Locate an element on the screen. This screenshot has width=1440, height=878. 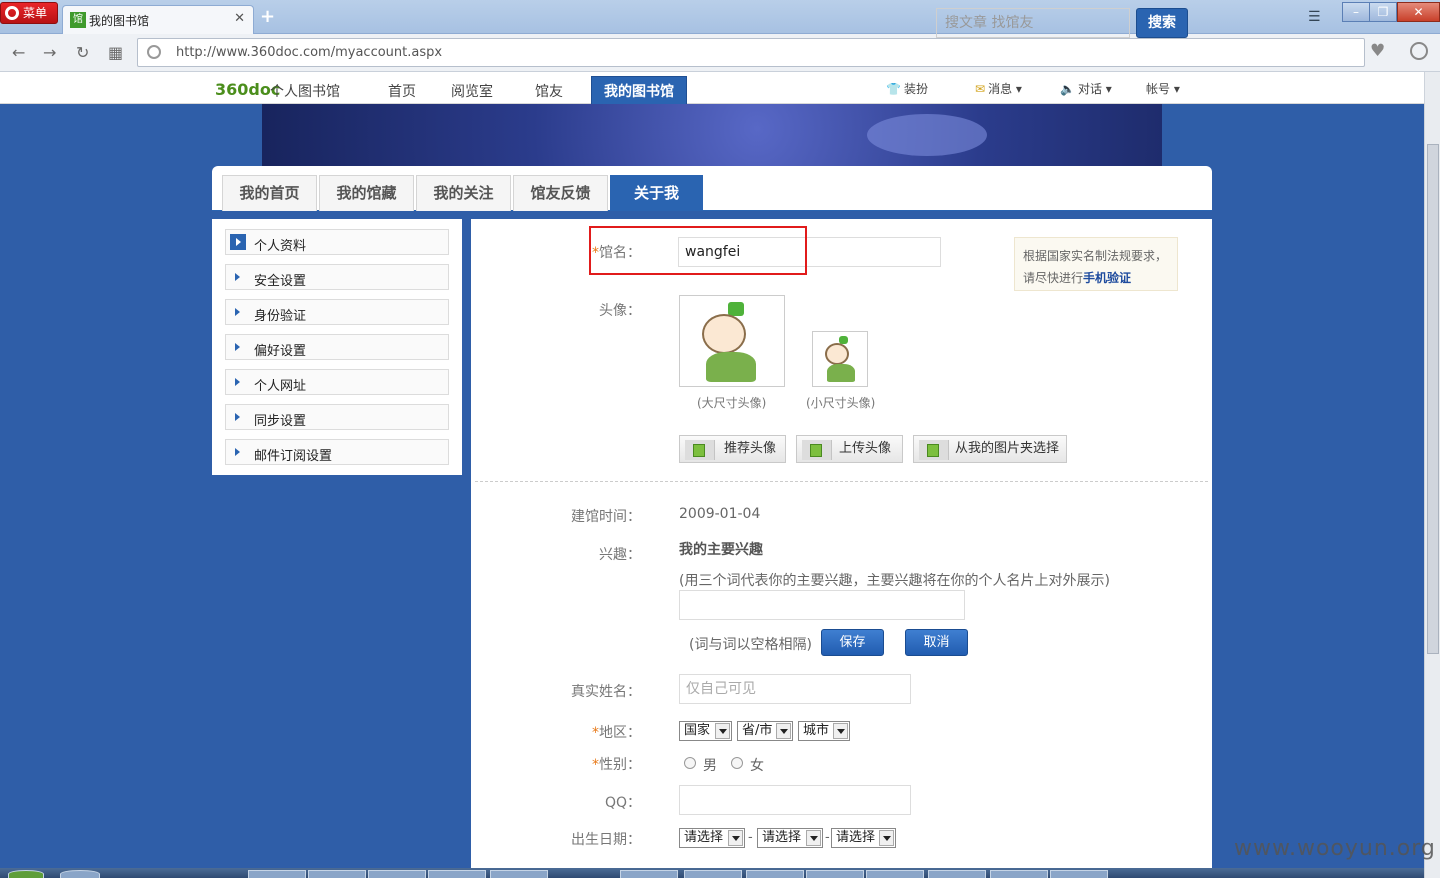
choose-from-album-button: 从我的图片夹选择 is located at coordinates (990, 449).